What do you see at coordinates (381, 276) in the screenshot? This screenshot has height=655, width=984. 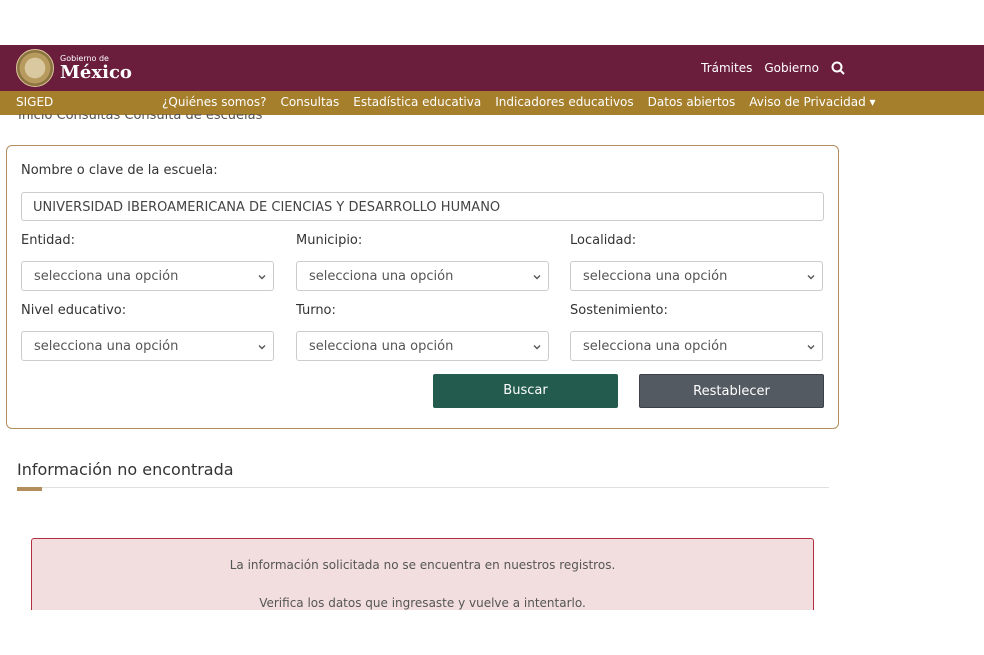 I see `municipio-select-value: selecciona una opción` at bounding box center [381, 276].